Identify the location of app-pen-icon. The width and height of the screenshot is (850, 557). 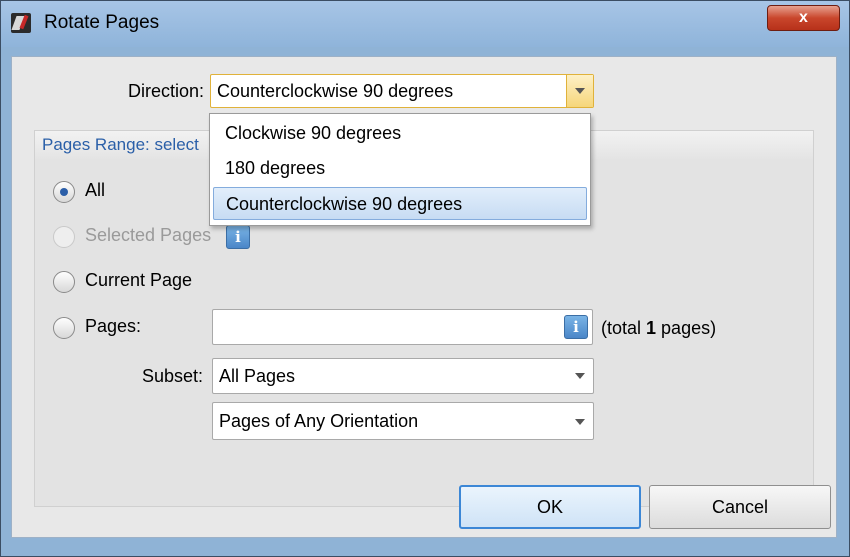
(21, 23).